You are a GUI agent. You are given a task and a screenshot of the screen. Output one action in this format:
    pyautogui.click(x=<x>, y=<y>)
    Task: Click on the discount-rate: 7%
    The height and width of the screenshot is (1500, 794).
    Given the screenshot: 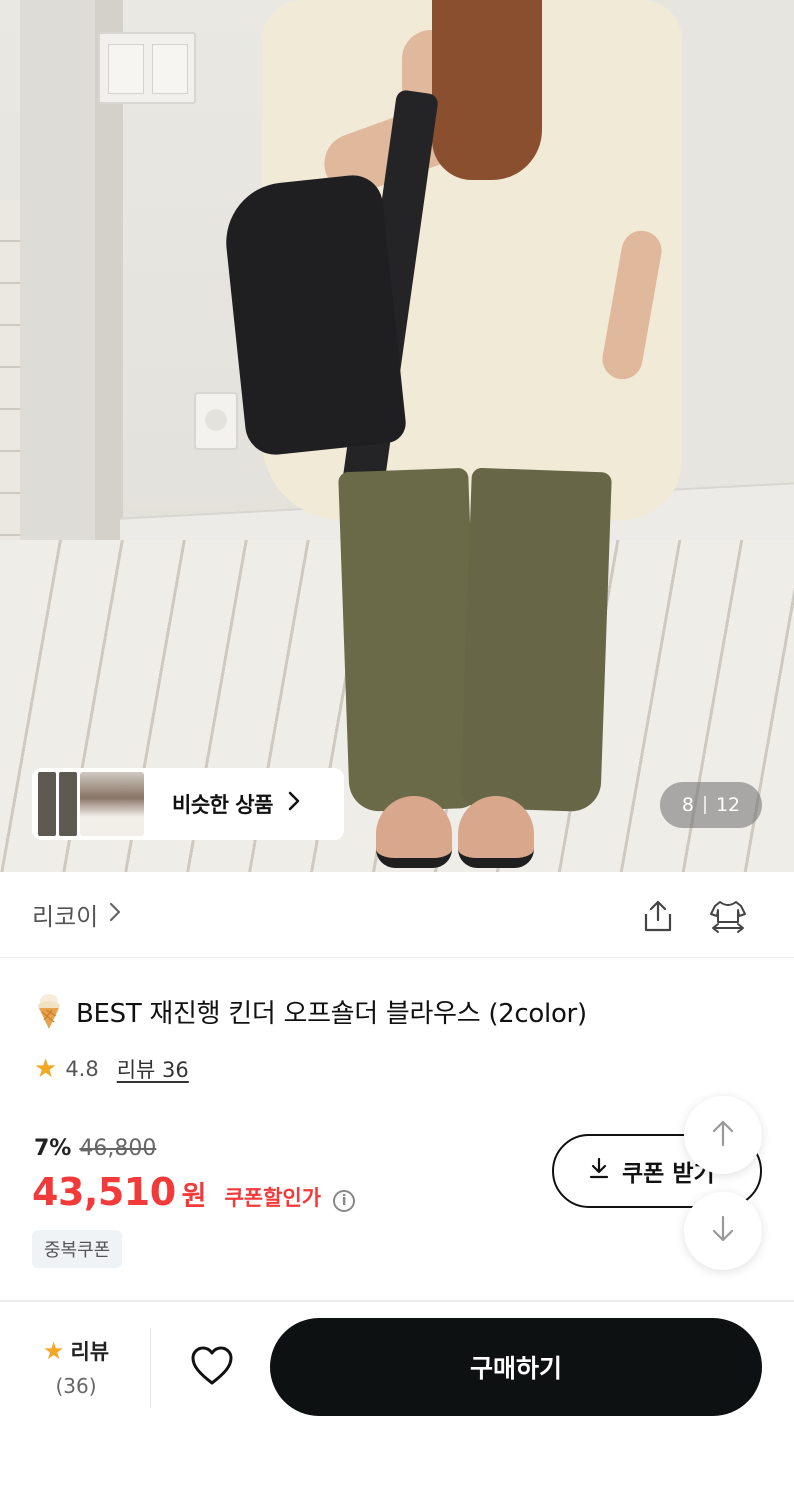 What is the action you would take?
    pyautogui.click(x=53, y=1148)
    